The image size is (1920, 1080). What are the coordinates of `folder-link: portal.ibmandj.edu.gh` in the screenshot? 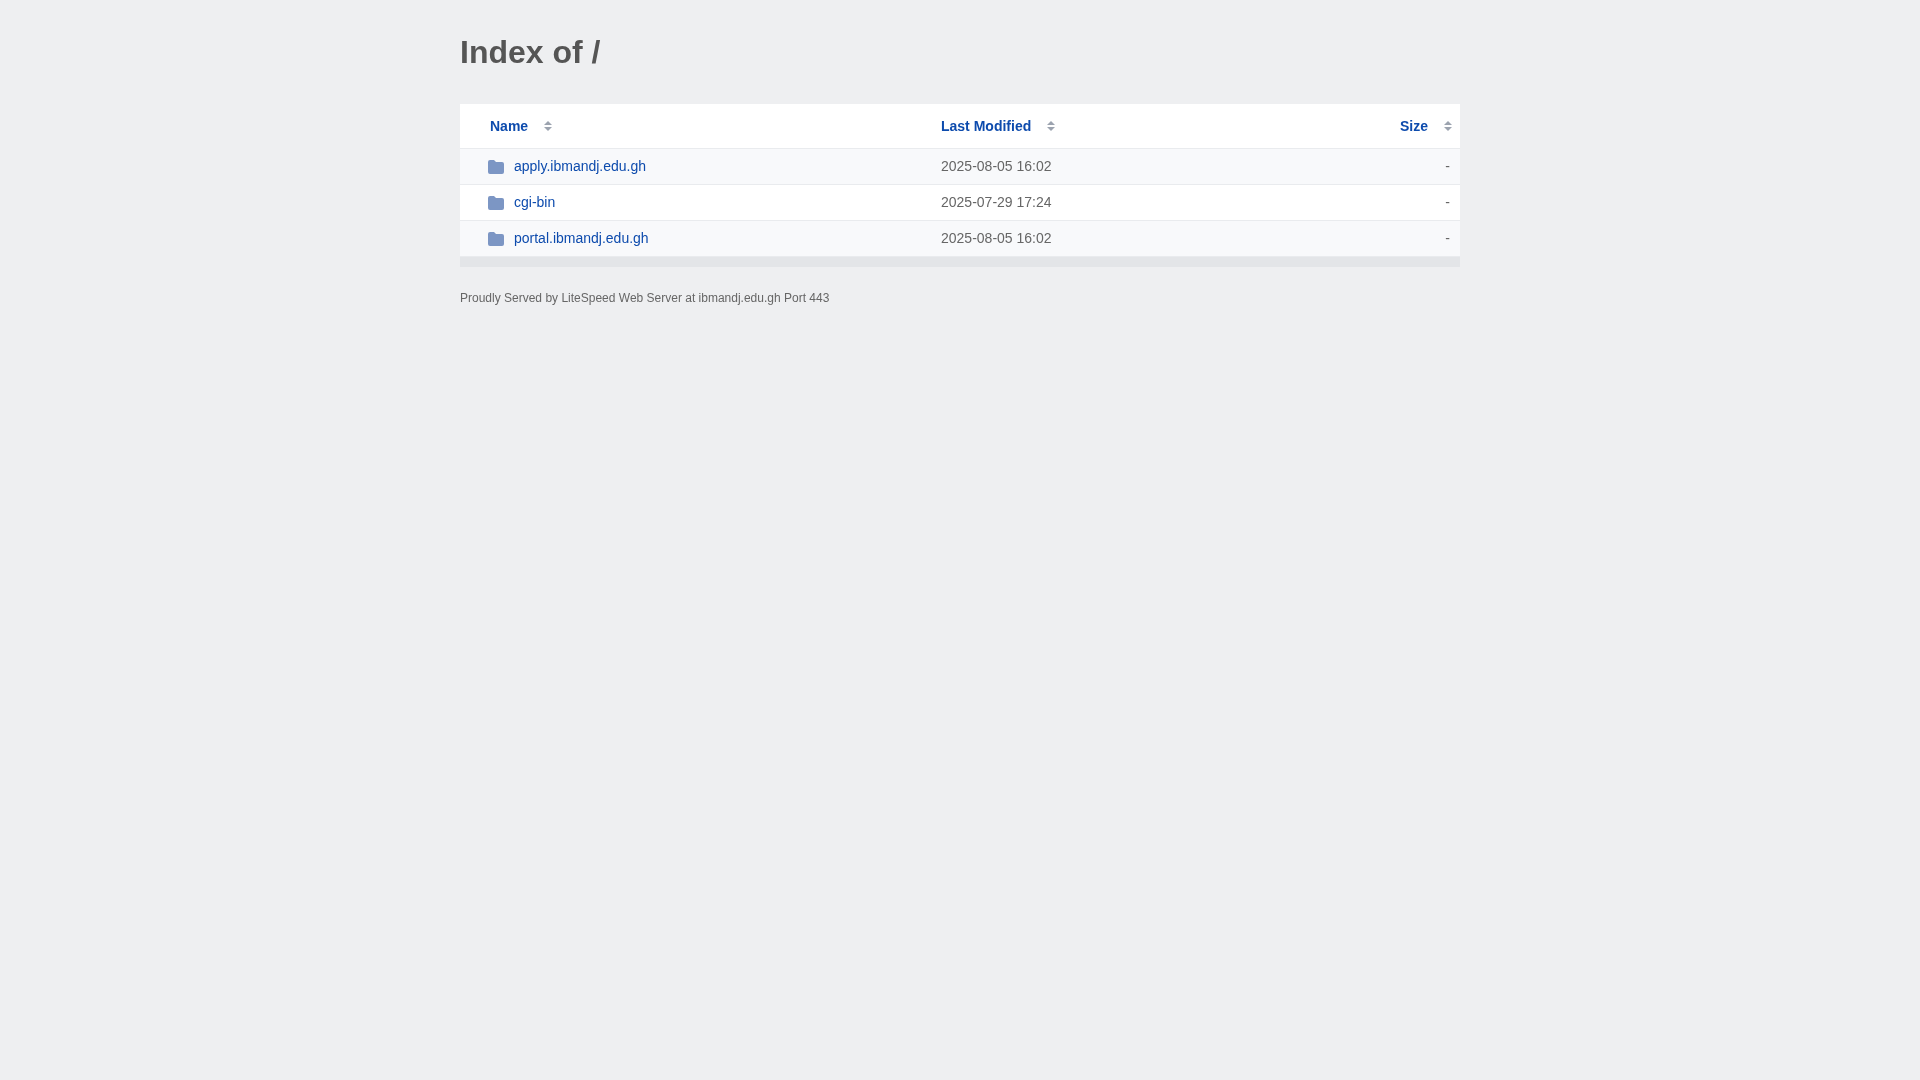 It's located at (581, 238).